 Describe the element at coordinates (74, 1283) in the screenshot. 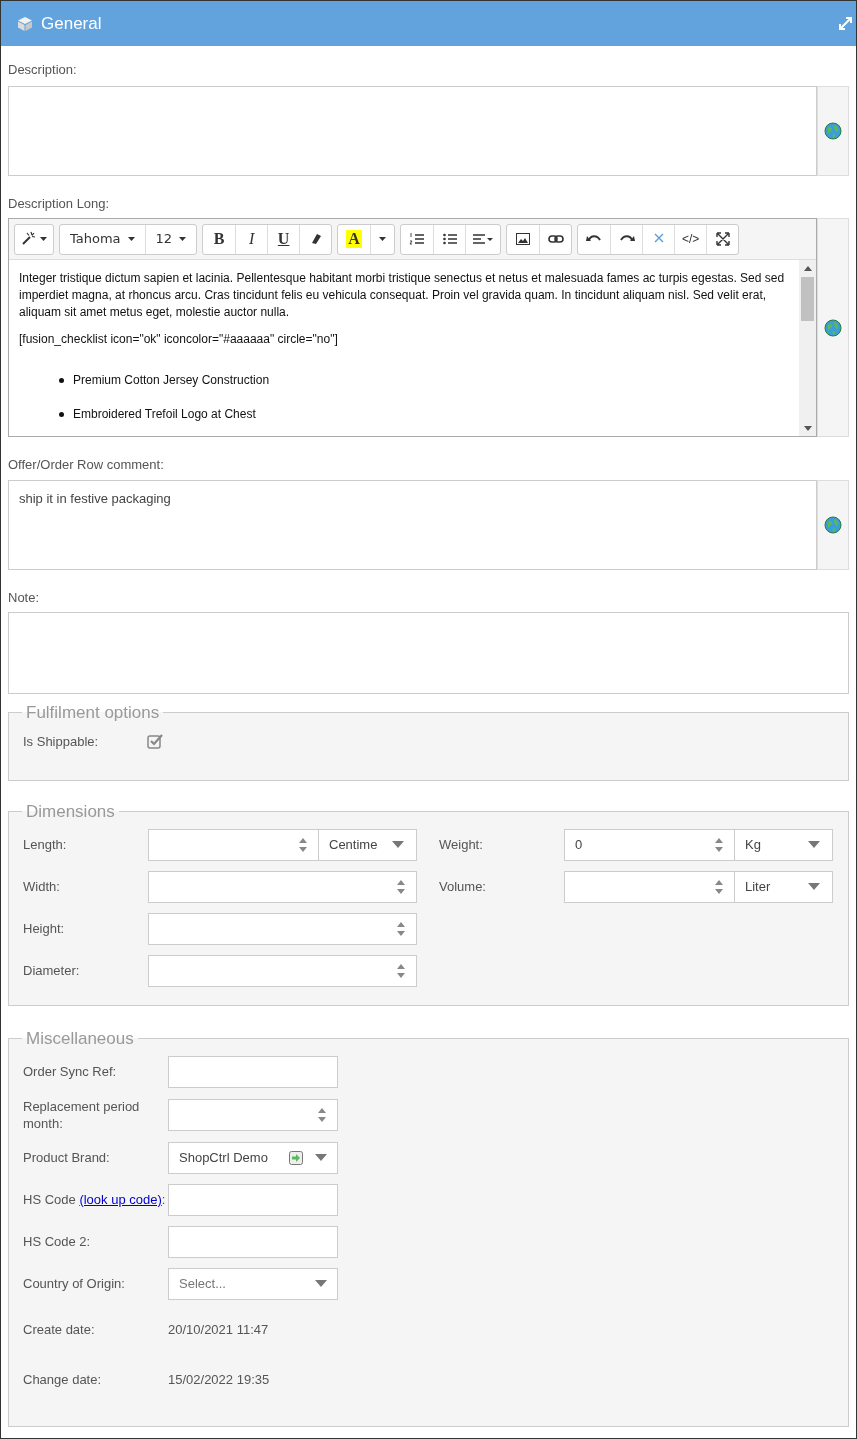

I see `field-label: Country of Origin:` at that location.